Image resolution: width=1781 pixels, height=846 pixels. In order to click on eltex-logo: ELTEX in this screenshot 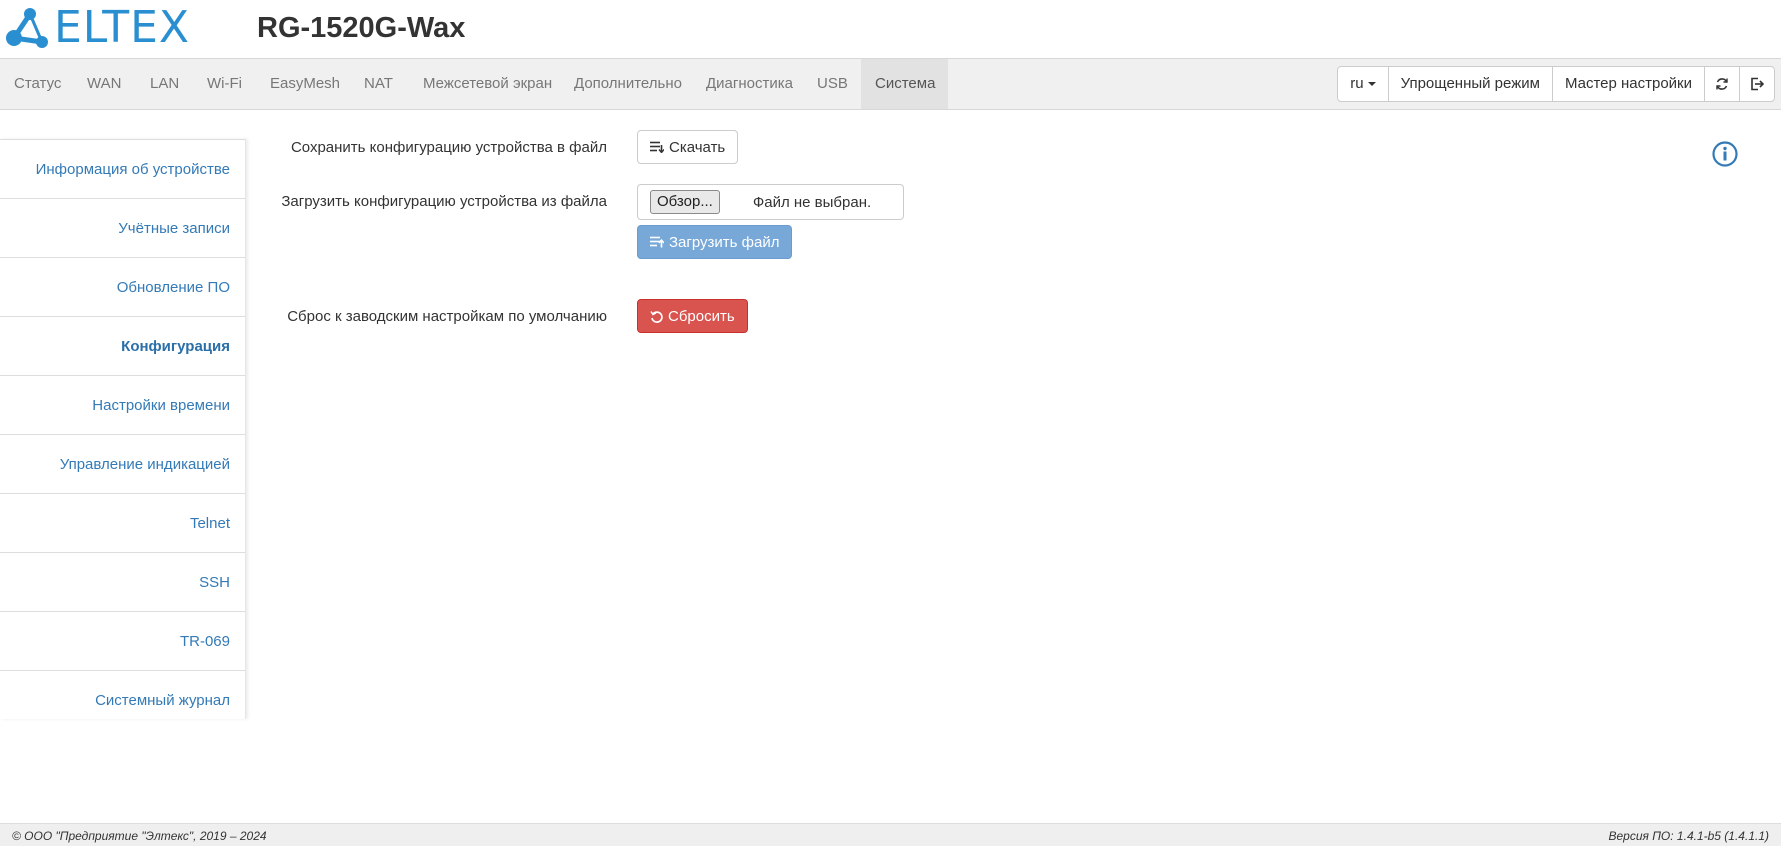, I will do `click(97, 28)`.